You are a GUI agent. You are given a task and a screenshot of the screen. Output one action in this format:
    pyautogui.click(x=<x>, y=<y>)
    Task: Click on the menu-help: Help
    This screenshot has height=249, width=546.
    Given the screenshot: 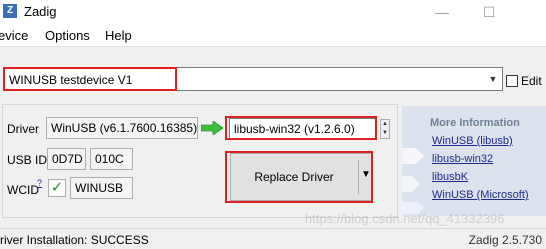 What is the action you would take?
    pyautogui.click(x=118, y=35)
    